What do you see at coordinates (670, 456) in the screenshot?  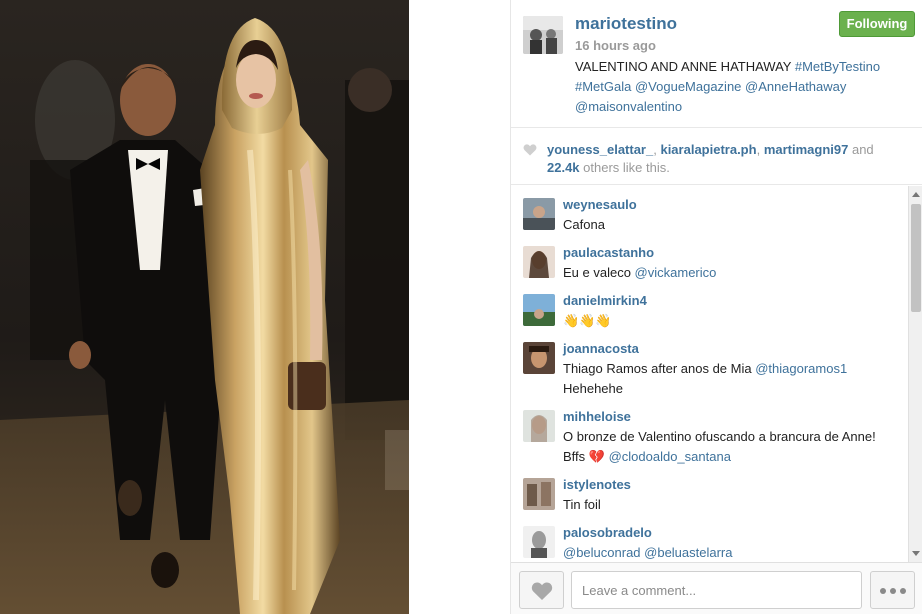 I see `comment-mention-link: @clodoaldo_santana` at bounding box center [670, 456].